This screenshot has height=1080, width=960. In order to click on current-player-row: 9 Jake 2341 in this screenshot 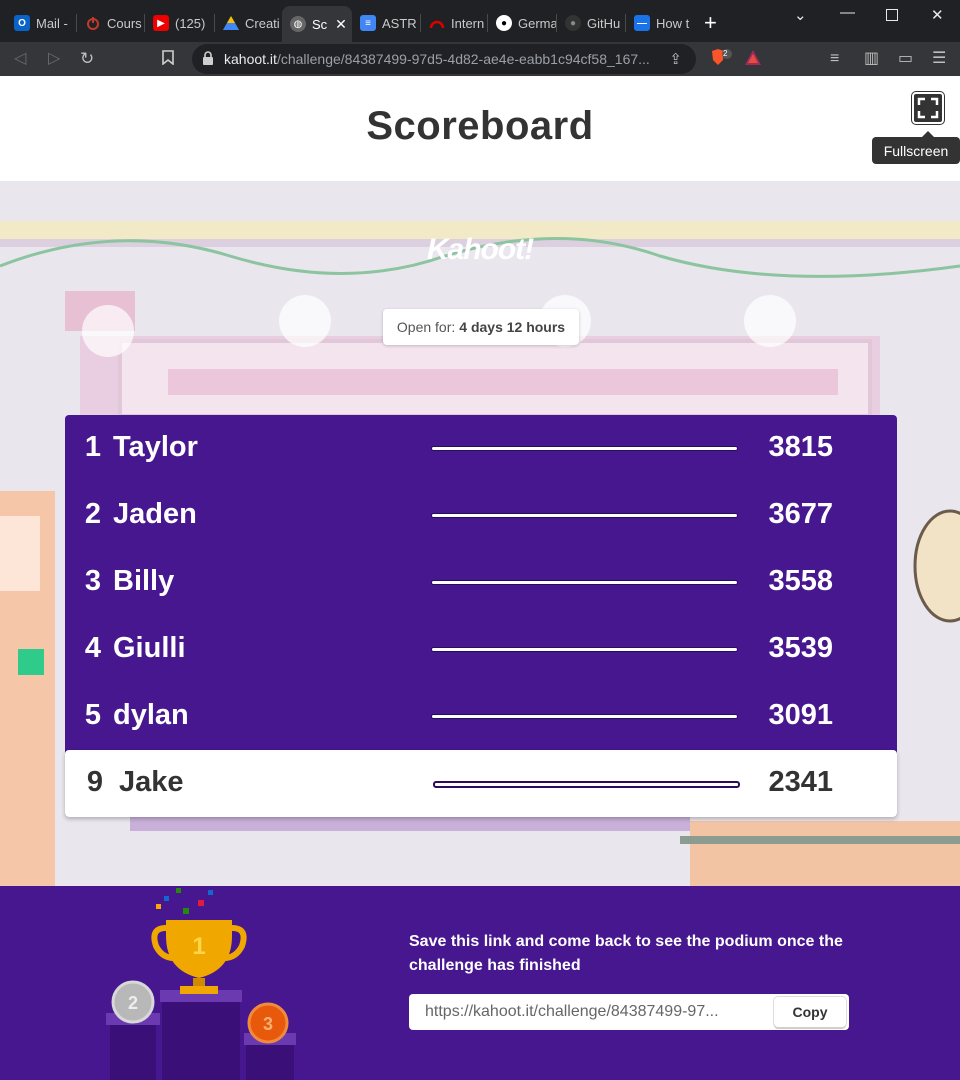, I will do `click(481, 783)`.